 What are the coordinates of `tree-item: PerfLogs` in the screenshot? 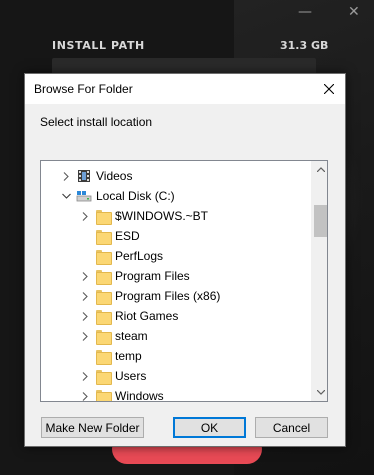 It's located at (120, 256).